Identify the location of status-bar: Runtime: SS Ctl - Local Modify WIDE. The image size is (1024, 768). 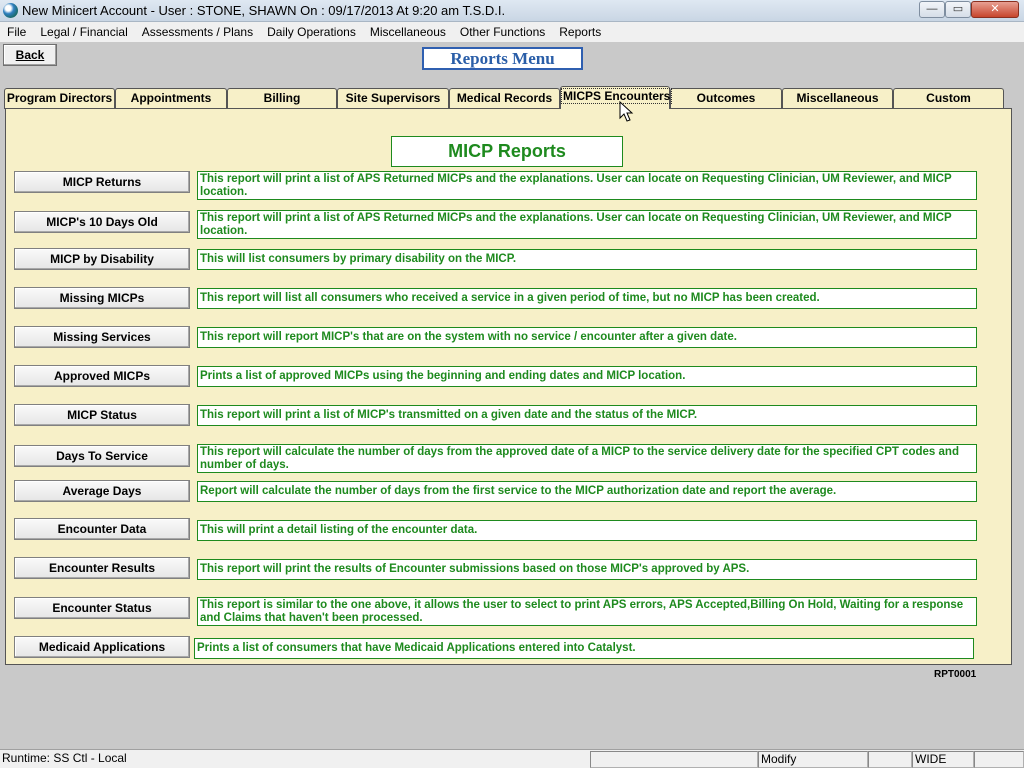
(512, 758).